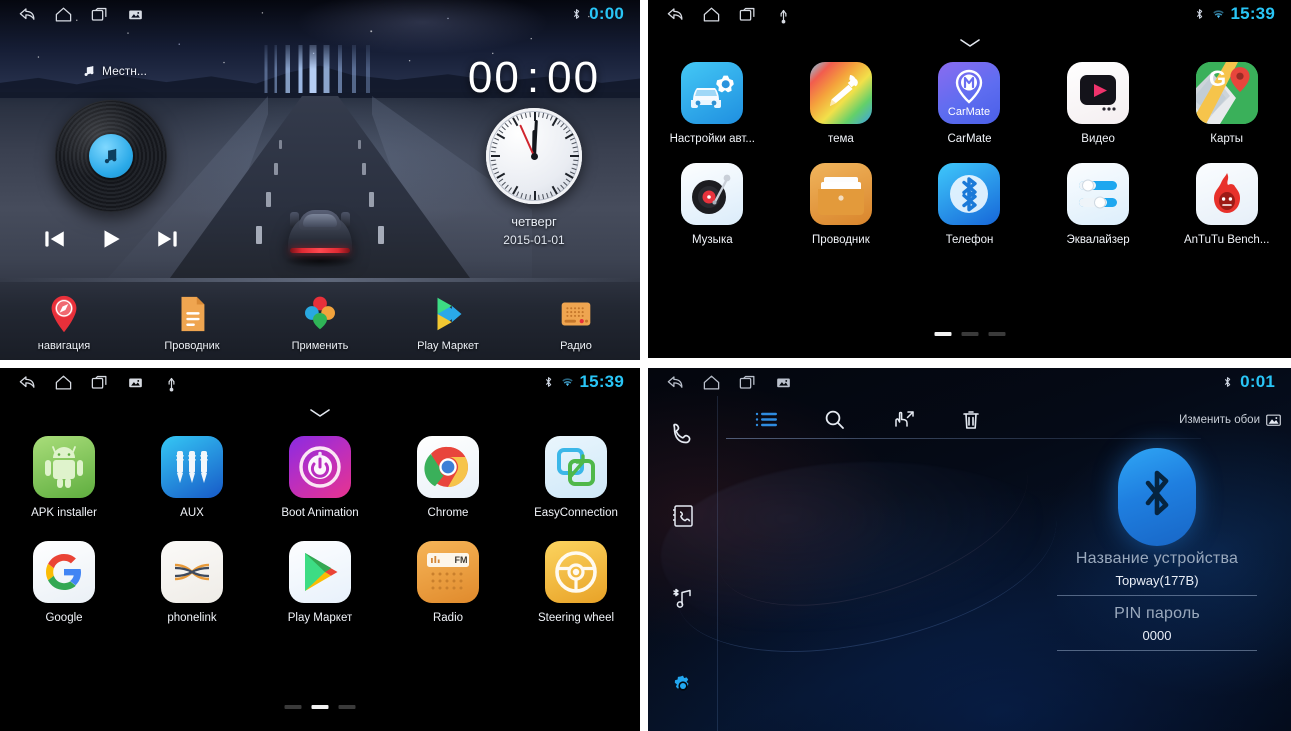 This screenshot has height=731, width=1291. Describe the element at coordinates (683, 434) in the screenshot. I see `dialpad-phone-icon` at that location.